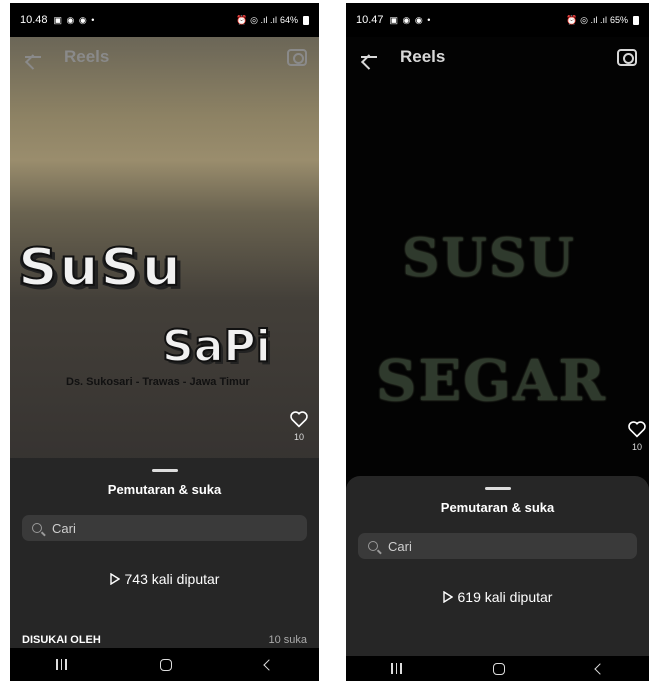  What do you see at coordinates (288, 20) in the screenshot?
I see `battery-text: 64%` at bounding box center [288, 20].